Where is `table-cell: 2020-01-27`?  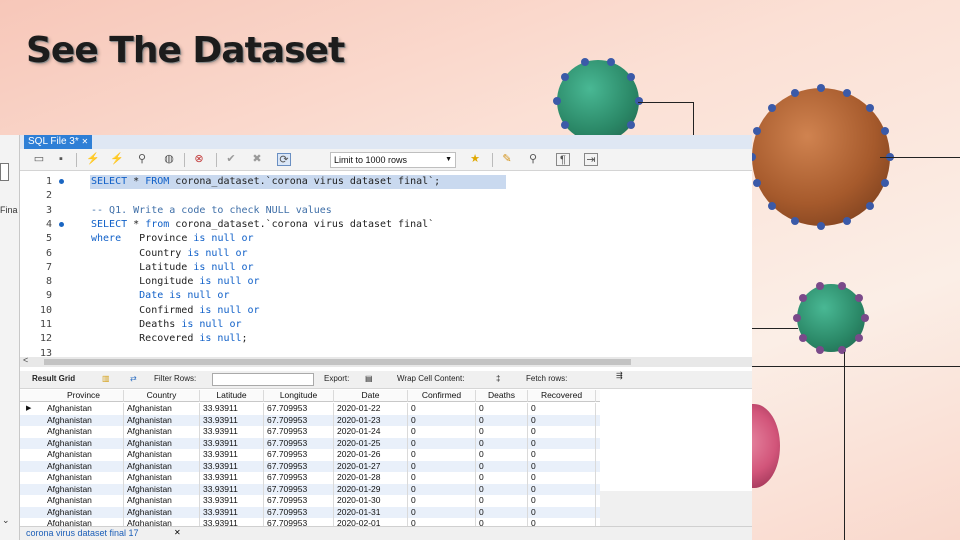
table-cell: 2020-01-27 is located at coordinates (371, 466).